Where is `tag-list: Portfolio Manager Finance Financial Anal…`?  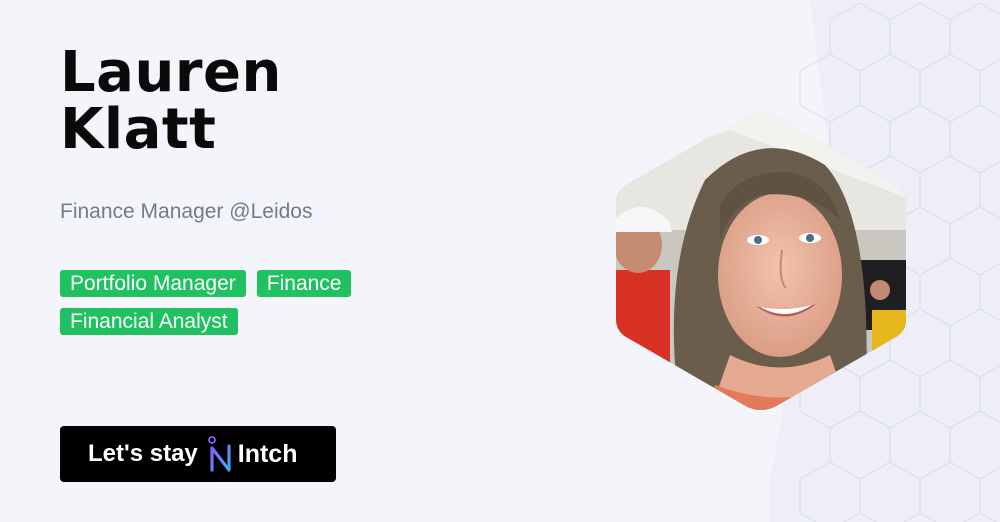 tag-list: Portfolio Manager Finance Financial Anal… is located at coordinates (240, 308).